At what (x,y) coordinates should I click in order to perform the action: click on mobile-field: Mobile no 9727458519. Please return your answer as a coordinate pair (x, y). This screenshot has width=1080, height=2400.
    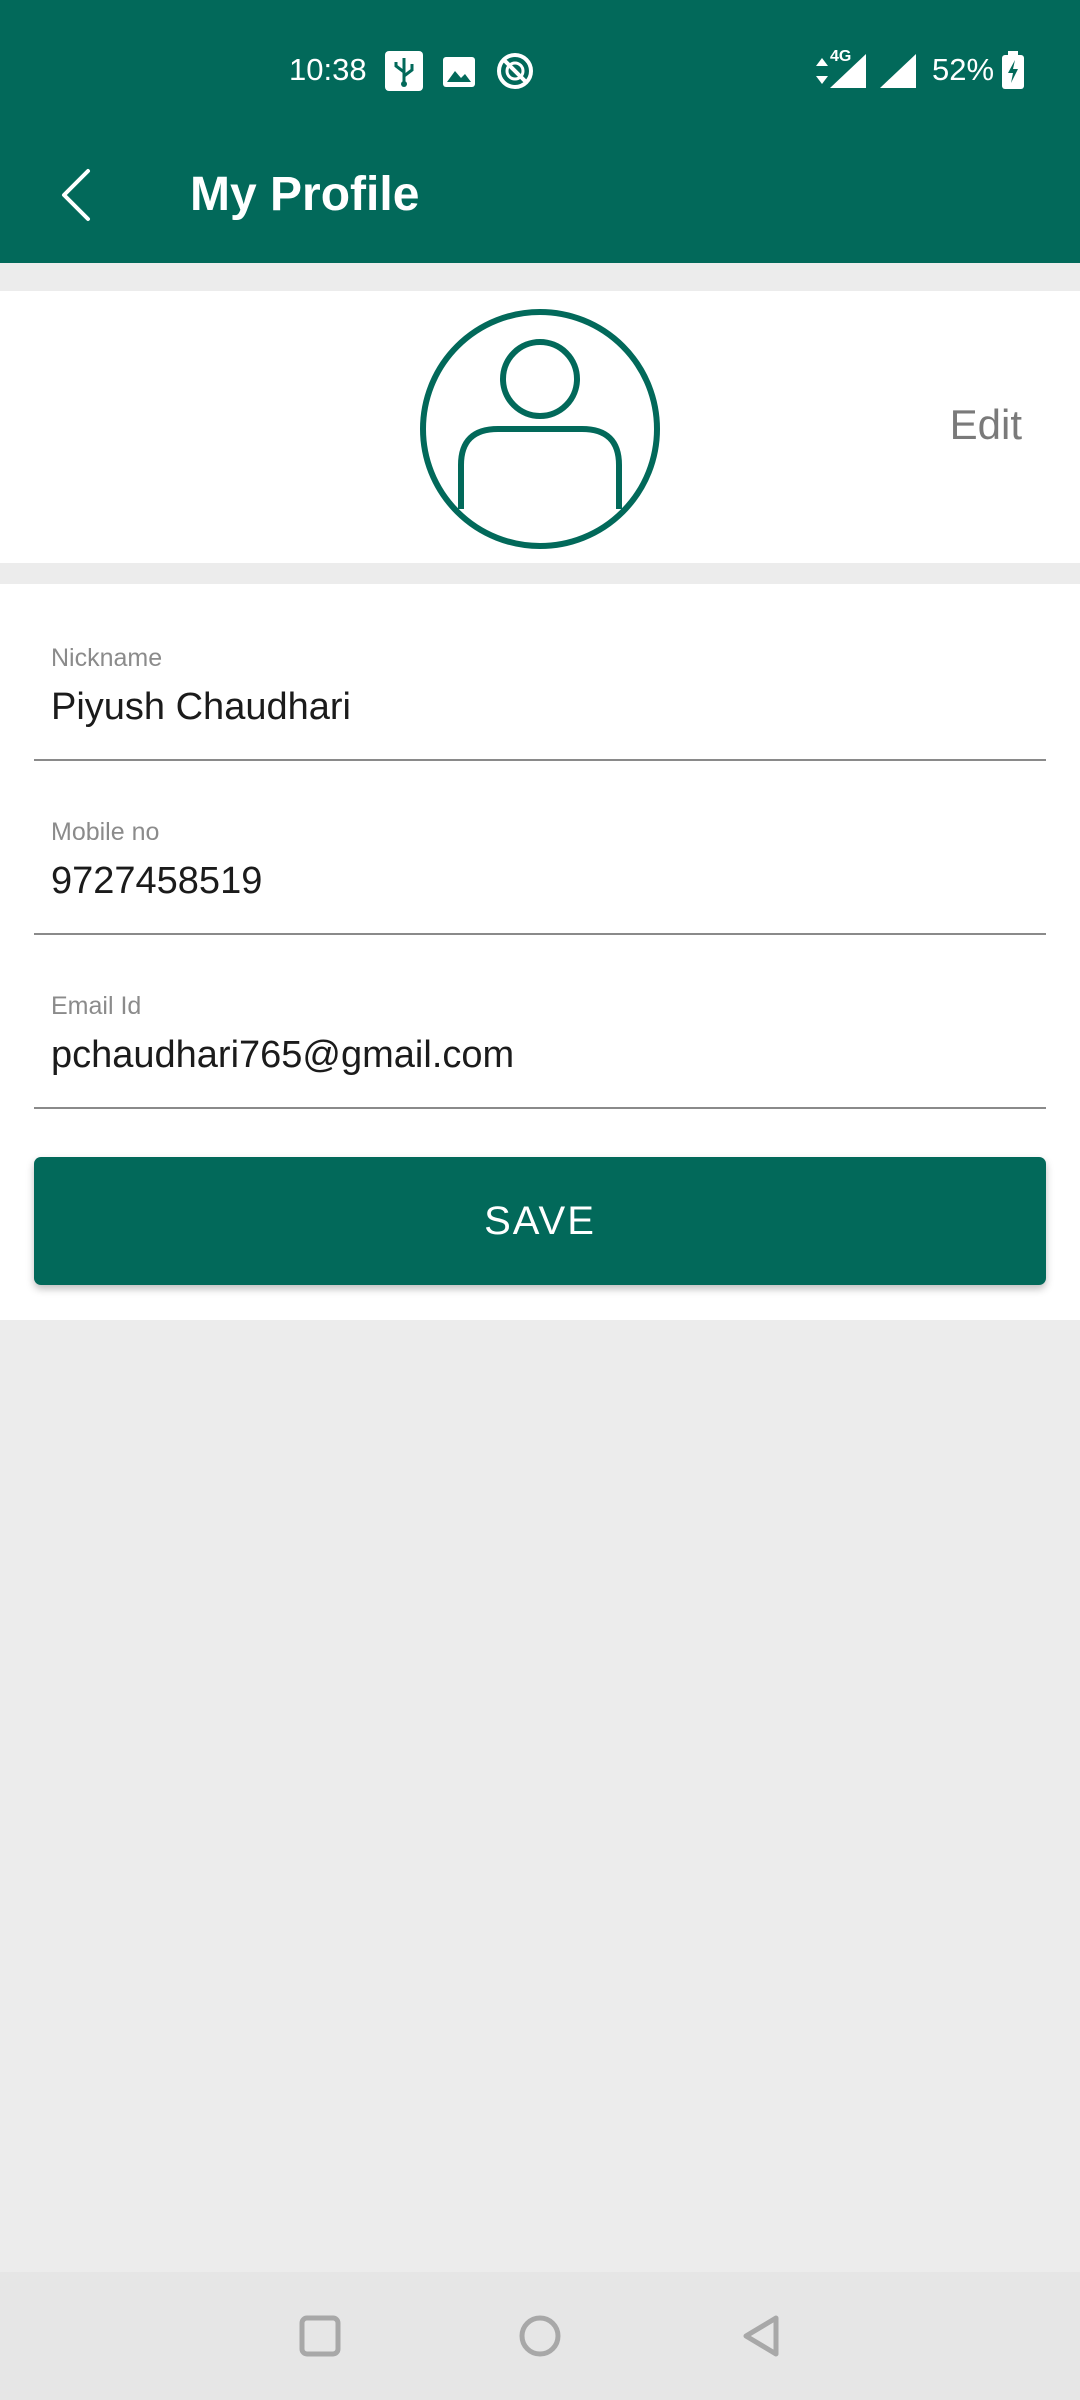
    Looking at the image, I should click on (540, 846).